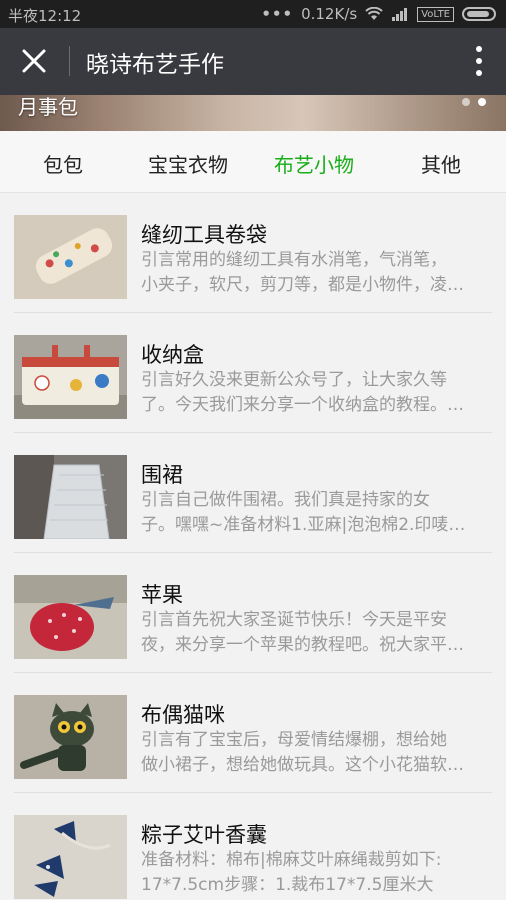 The height and width of the screenshot is (900, 506). I want to click on tab-bags: 包包, so click(63, 163).